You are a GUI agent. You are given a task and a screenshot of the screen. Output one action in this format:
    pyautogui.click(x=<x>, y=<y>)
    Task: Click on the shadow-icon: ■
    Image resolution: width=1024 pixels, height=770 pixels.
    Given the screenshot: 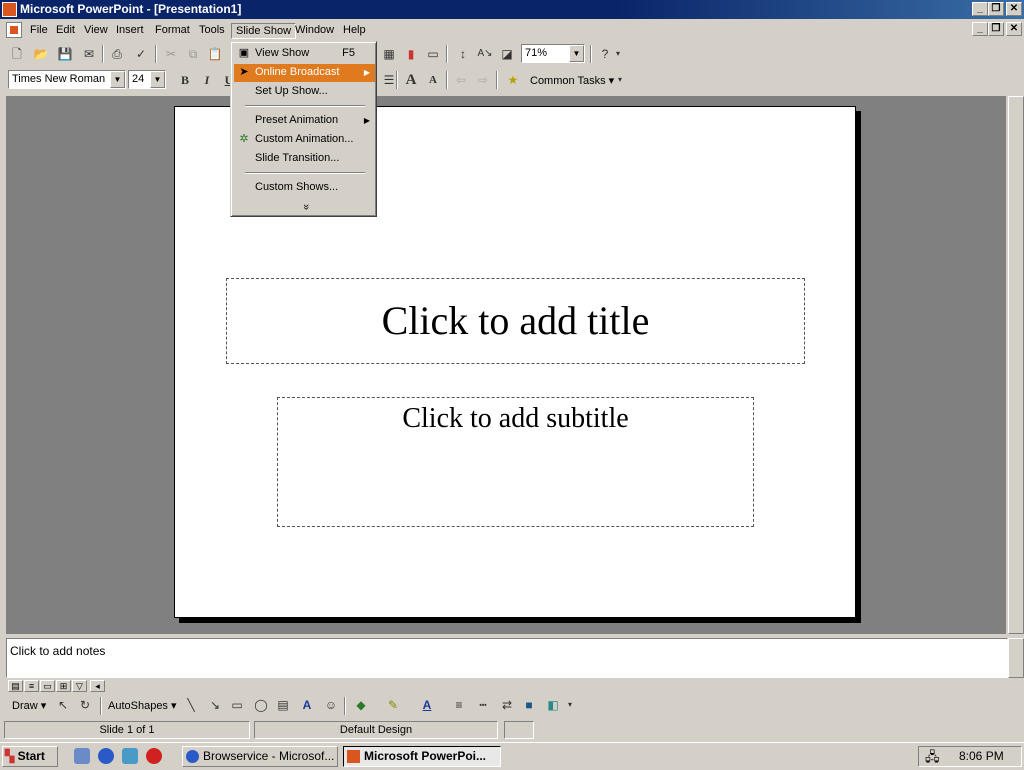 What is the action you would take?
    pyautogui.click(x=529, y=706)
    